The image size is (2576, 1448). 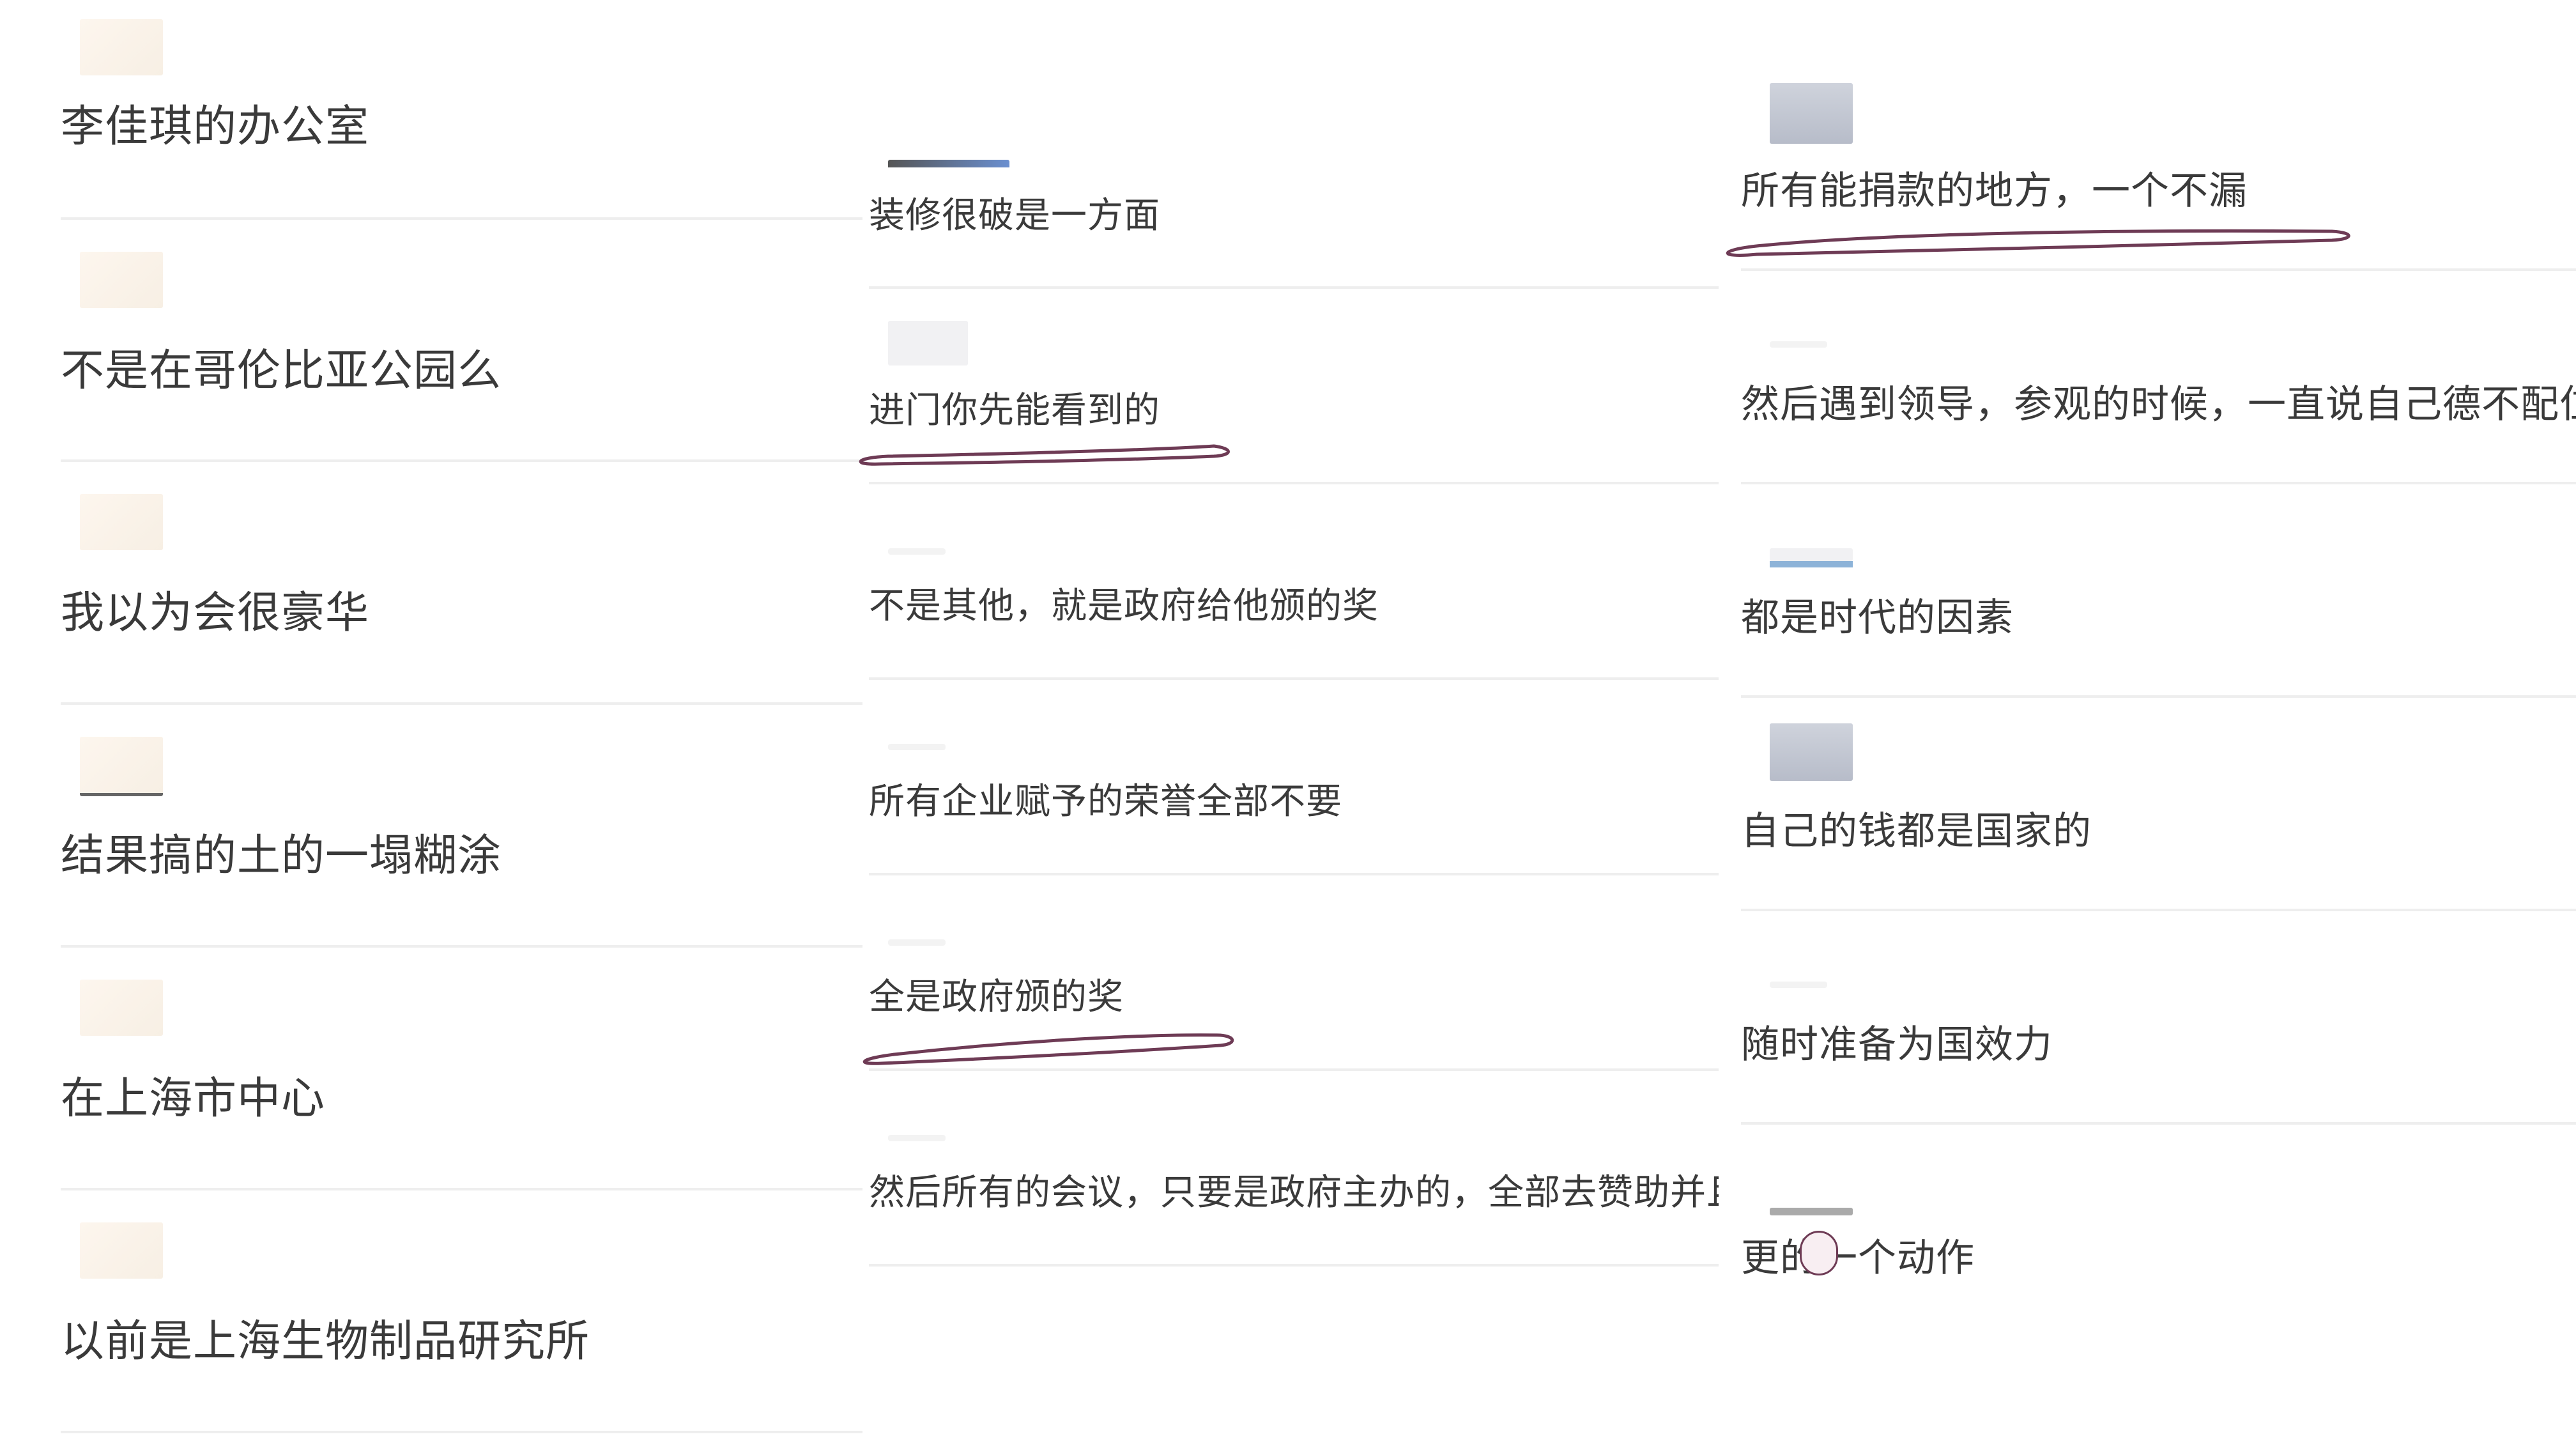 I want to click on message-text: 不是在哥伦比亚公园么, so click(x=281, y=371).